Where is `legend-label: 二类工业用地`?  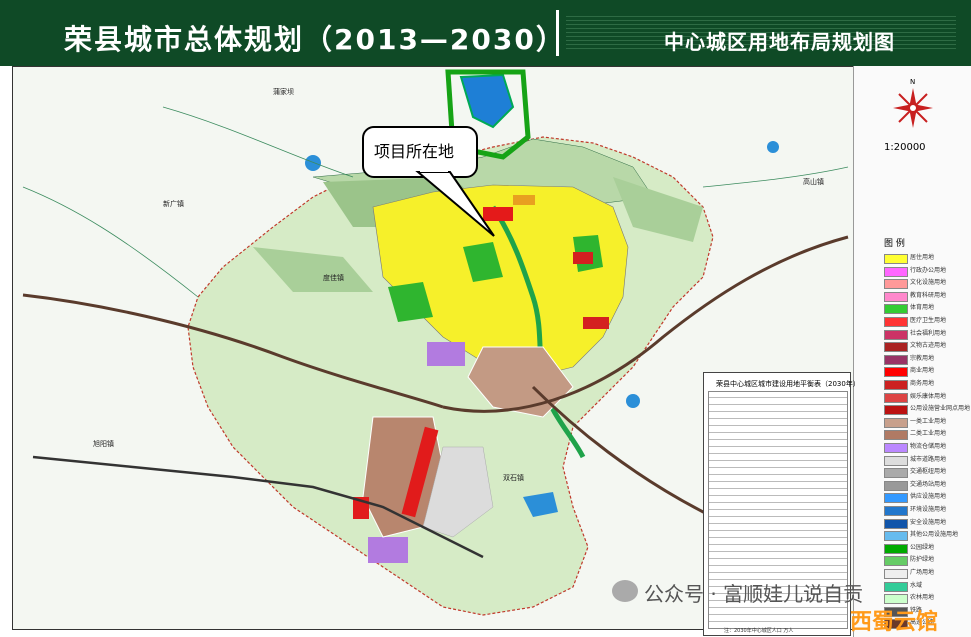
legend-label: 二类工业用地 is located at coordinates (928, 434).